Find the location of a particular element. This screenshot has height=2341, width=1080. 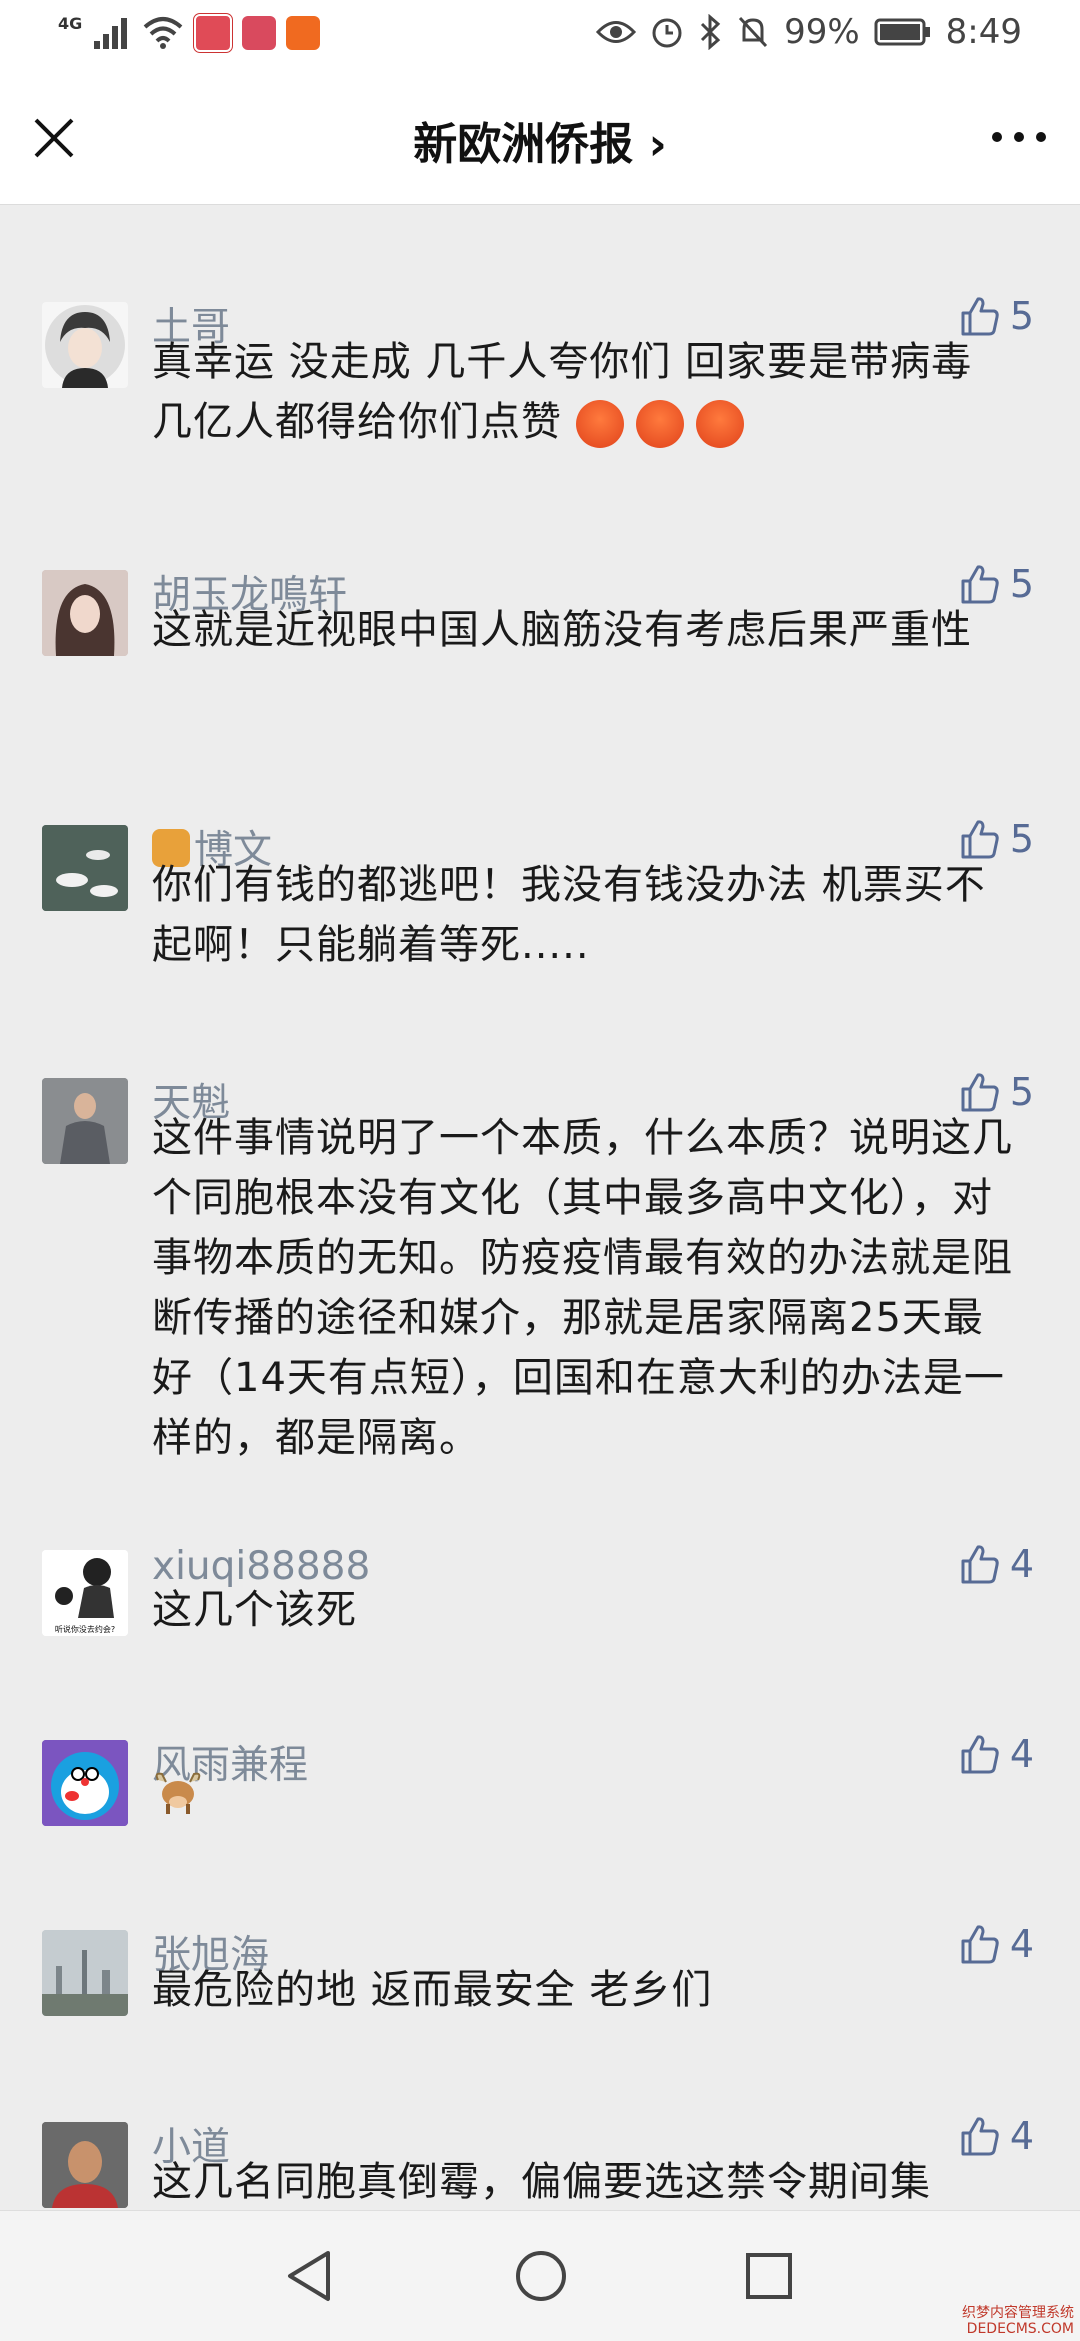

bluetooth-icon is located at coordinates (711, 32).